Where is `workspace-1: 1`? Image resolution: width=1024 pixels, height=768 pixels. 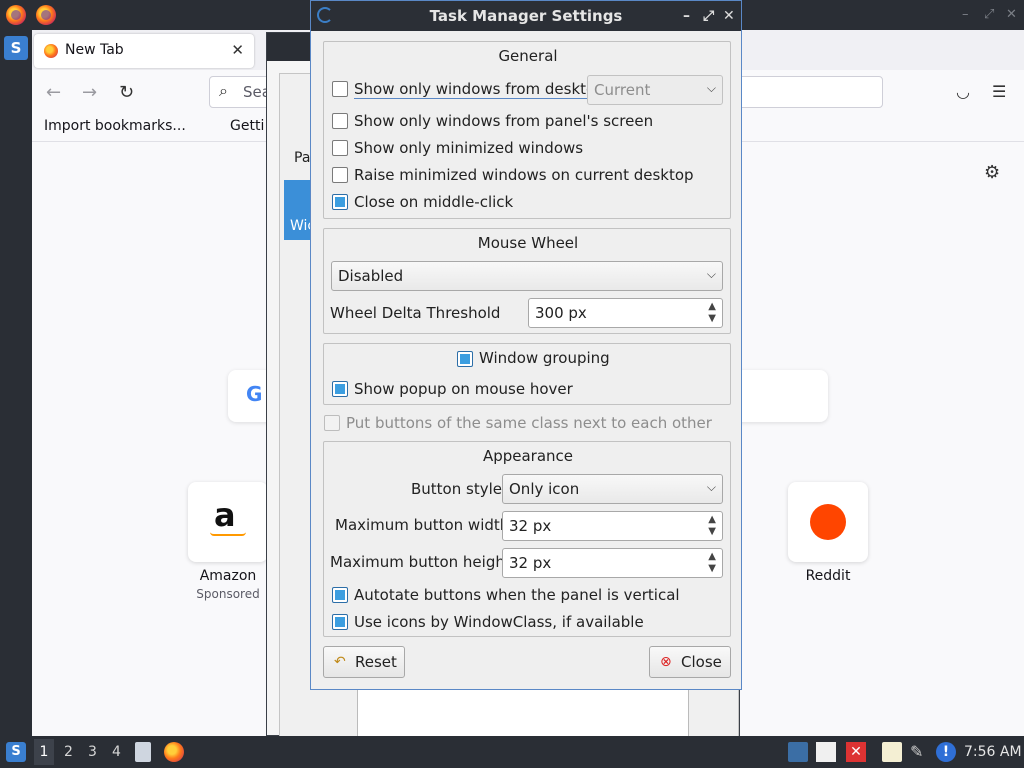
workspace-1: 1 is located at coordinates (44, 752).